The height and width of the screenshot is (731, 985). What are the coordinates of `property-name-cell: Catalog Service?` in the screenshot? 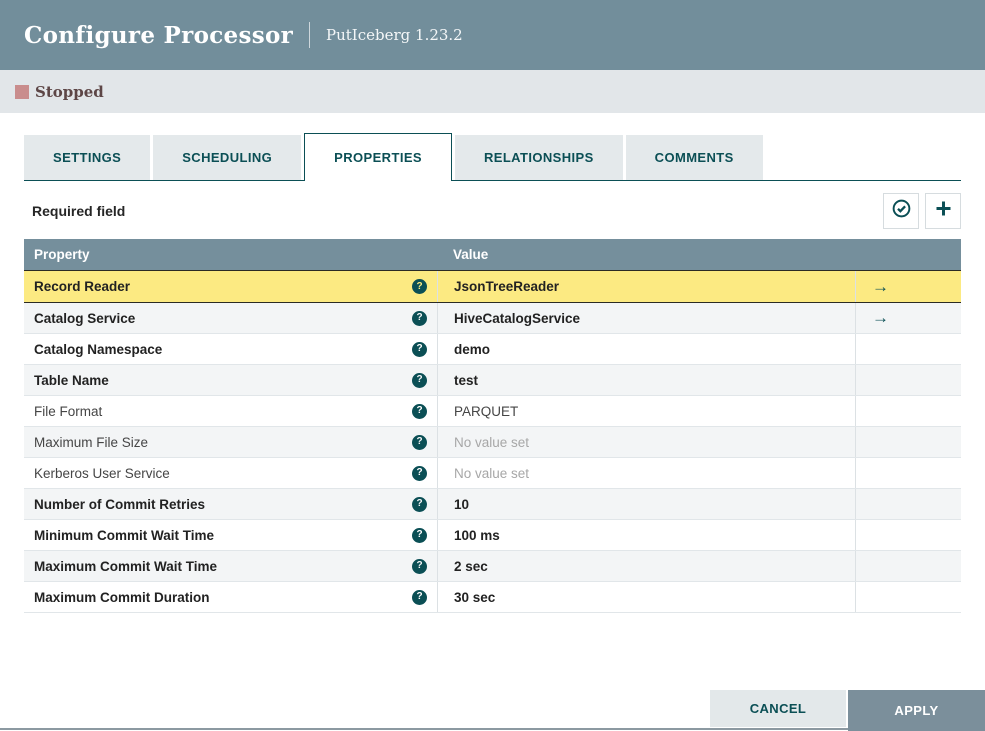 It's located at (230, 318).